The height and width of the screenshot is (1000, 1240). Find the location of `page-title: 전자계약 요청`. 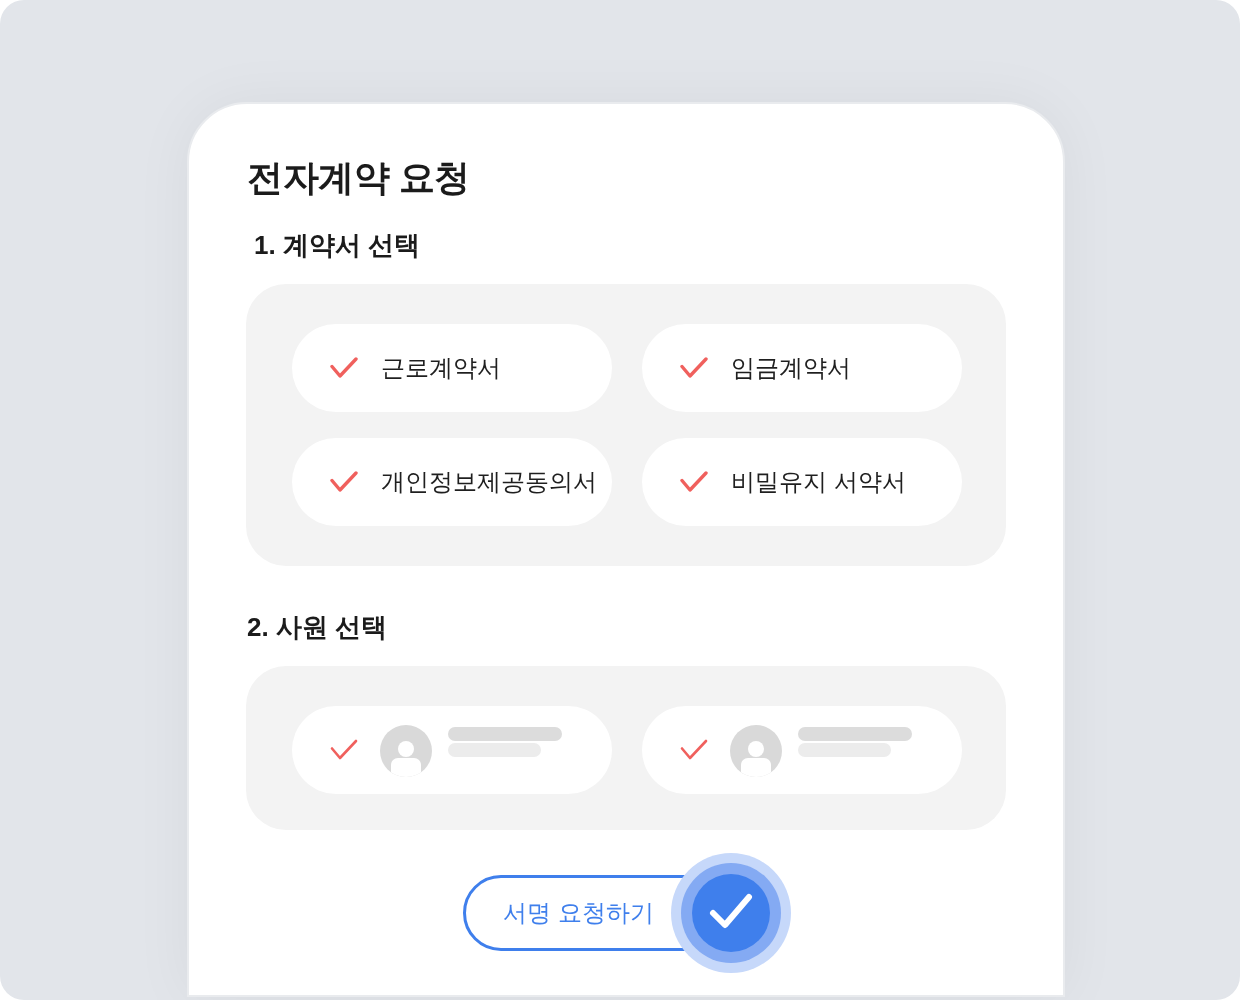

page-title: 전자계약 요청 is located at coordinates (358, 178).